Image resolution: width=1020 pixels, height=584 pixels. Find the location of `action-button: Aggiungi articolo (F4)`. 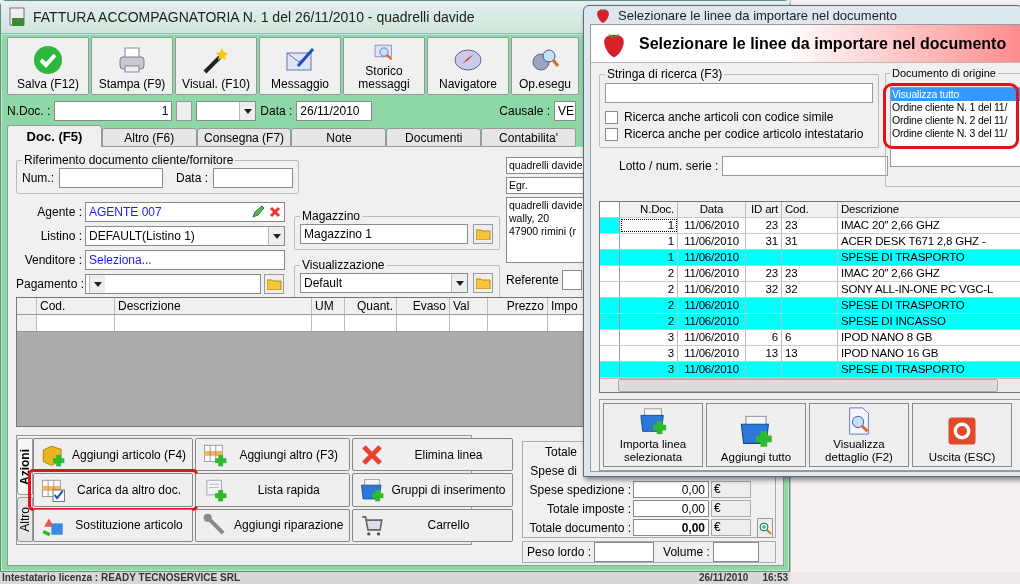

action-button: Aggiungi articolo (F4) is located at coordinates (113, 455).